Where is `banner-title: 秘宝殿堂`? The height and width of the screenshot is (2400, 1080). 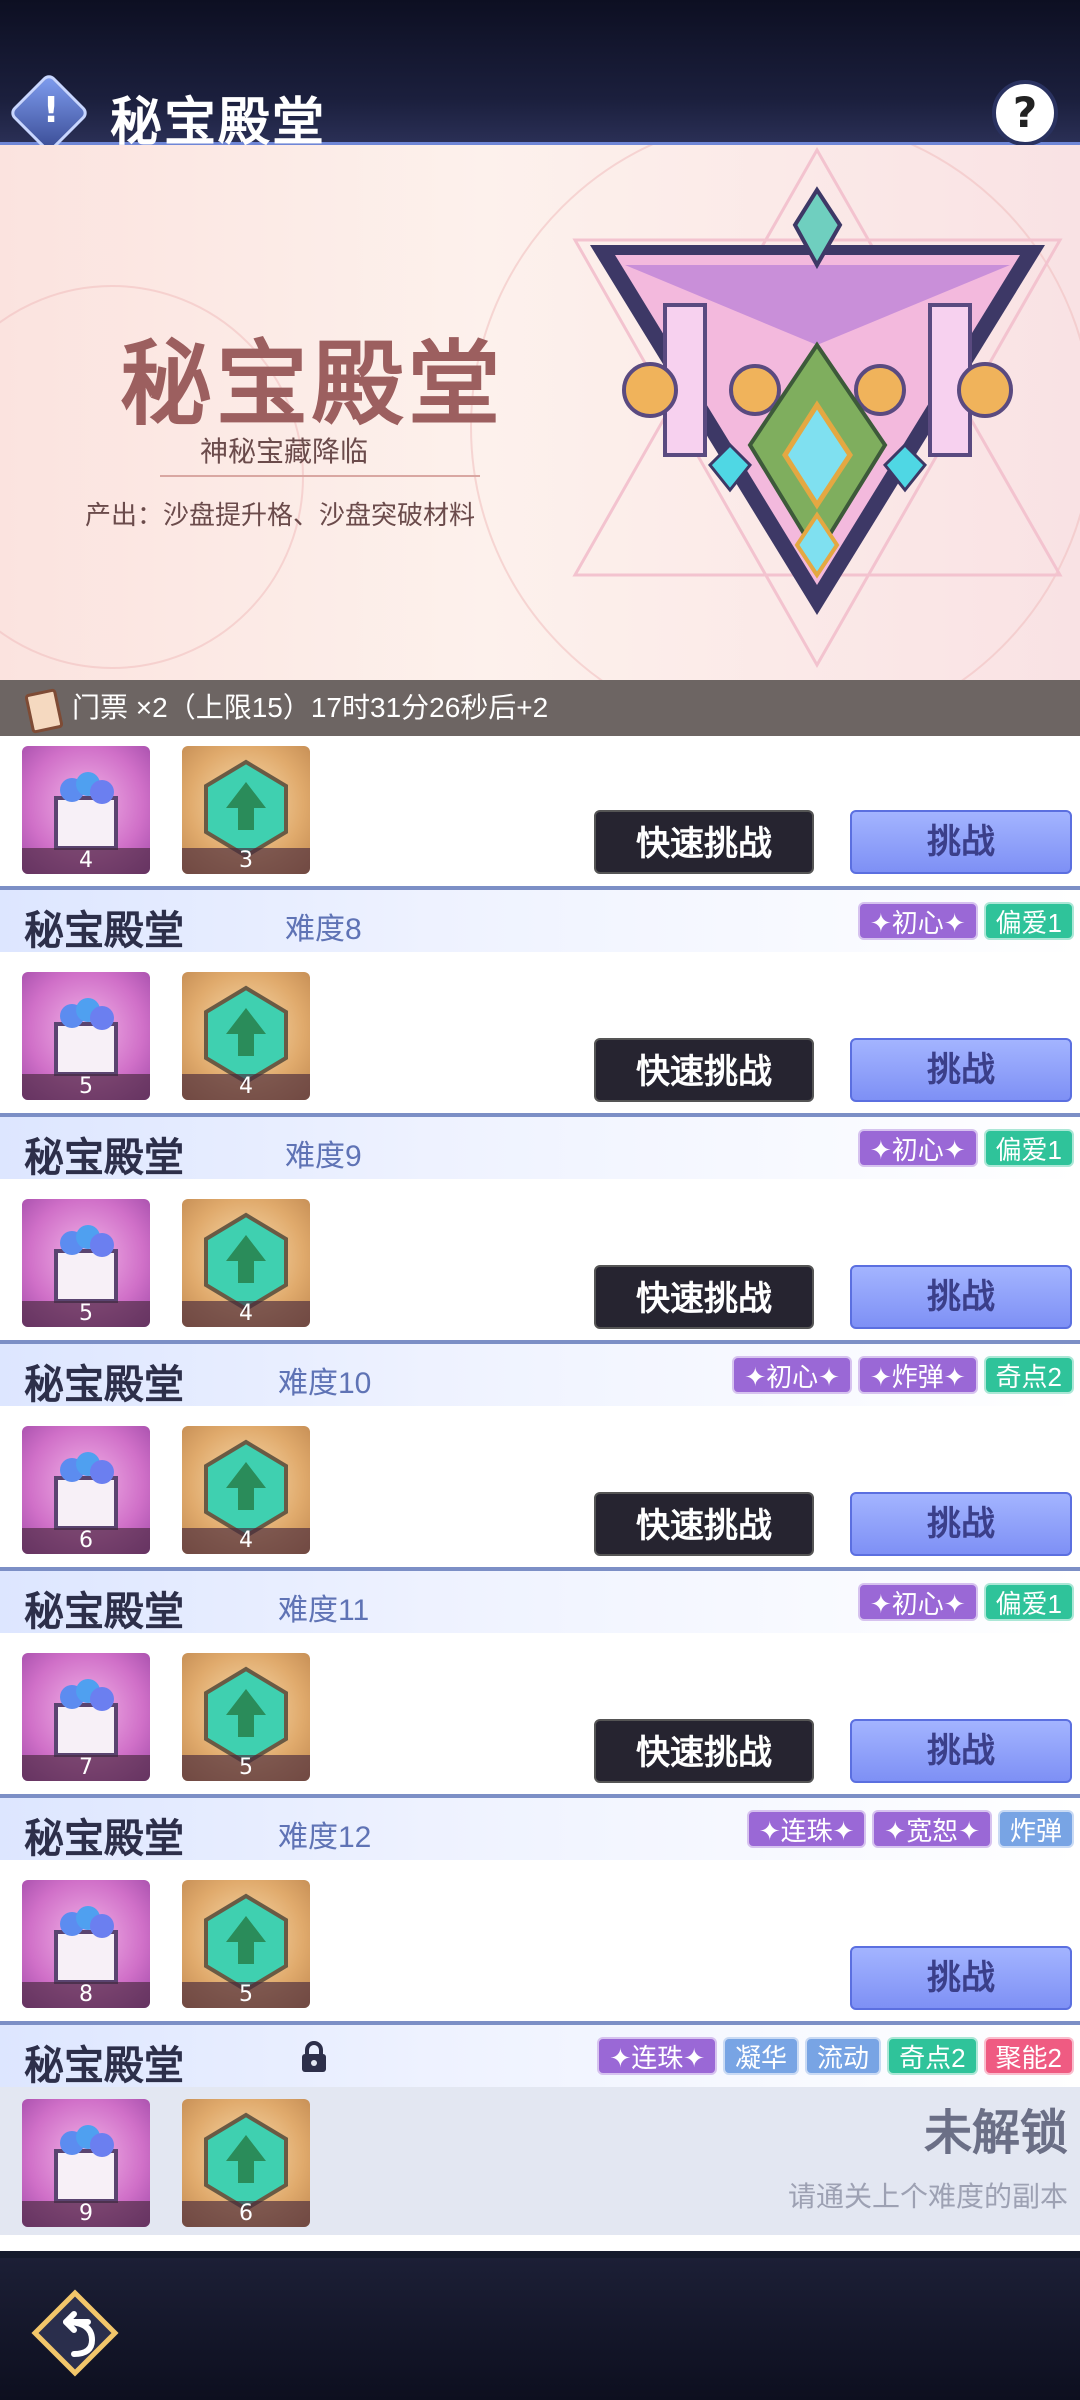 banner-title: 秘宝殿堂 is located at coordinates (312, 384).